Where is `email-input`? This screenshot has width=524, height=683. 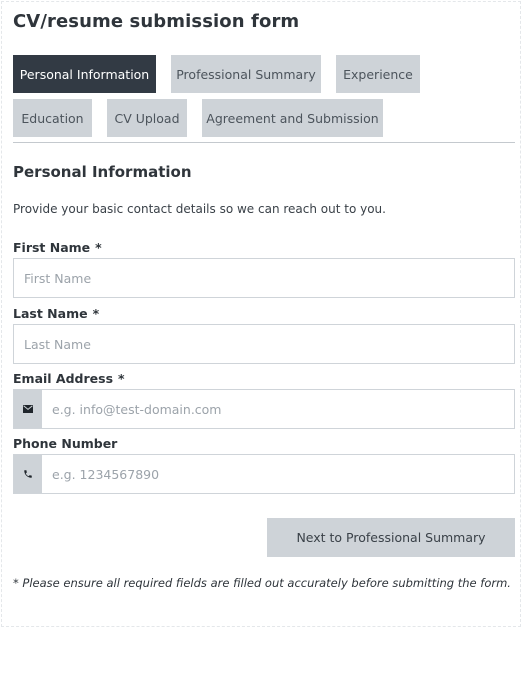
email-input is located at coordinates (278, 409).